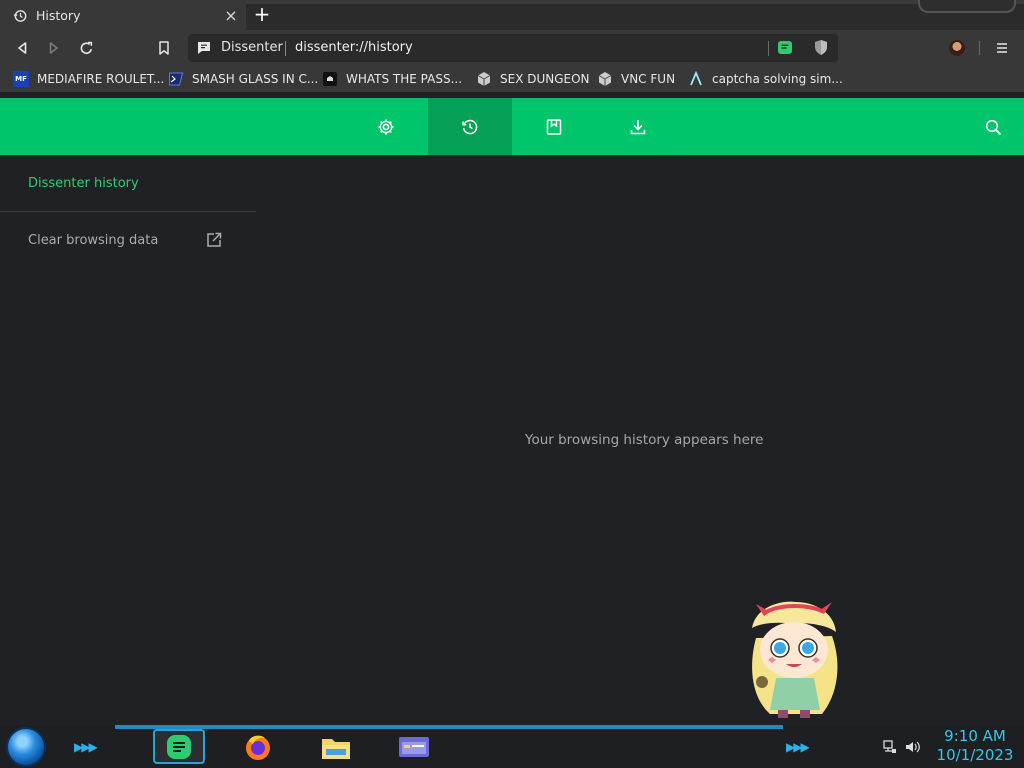  What do you see at coordinates (512, 15) in the screenshot?
I see `tab-strip: History × +` at bounding box center [512, 15].